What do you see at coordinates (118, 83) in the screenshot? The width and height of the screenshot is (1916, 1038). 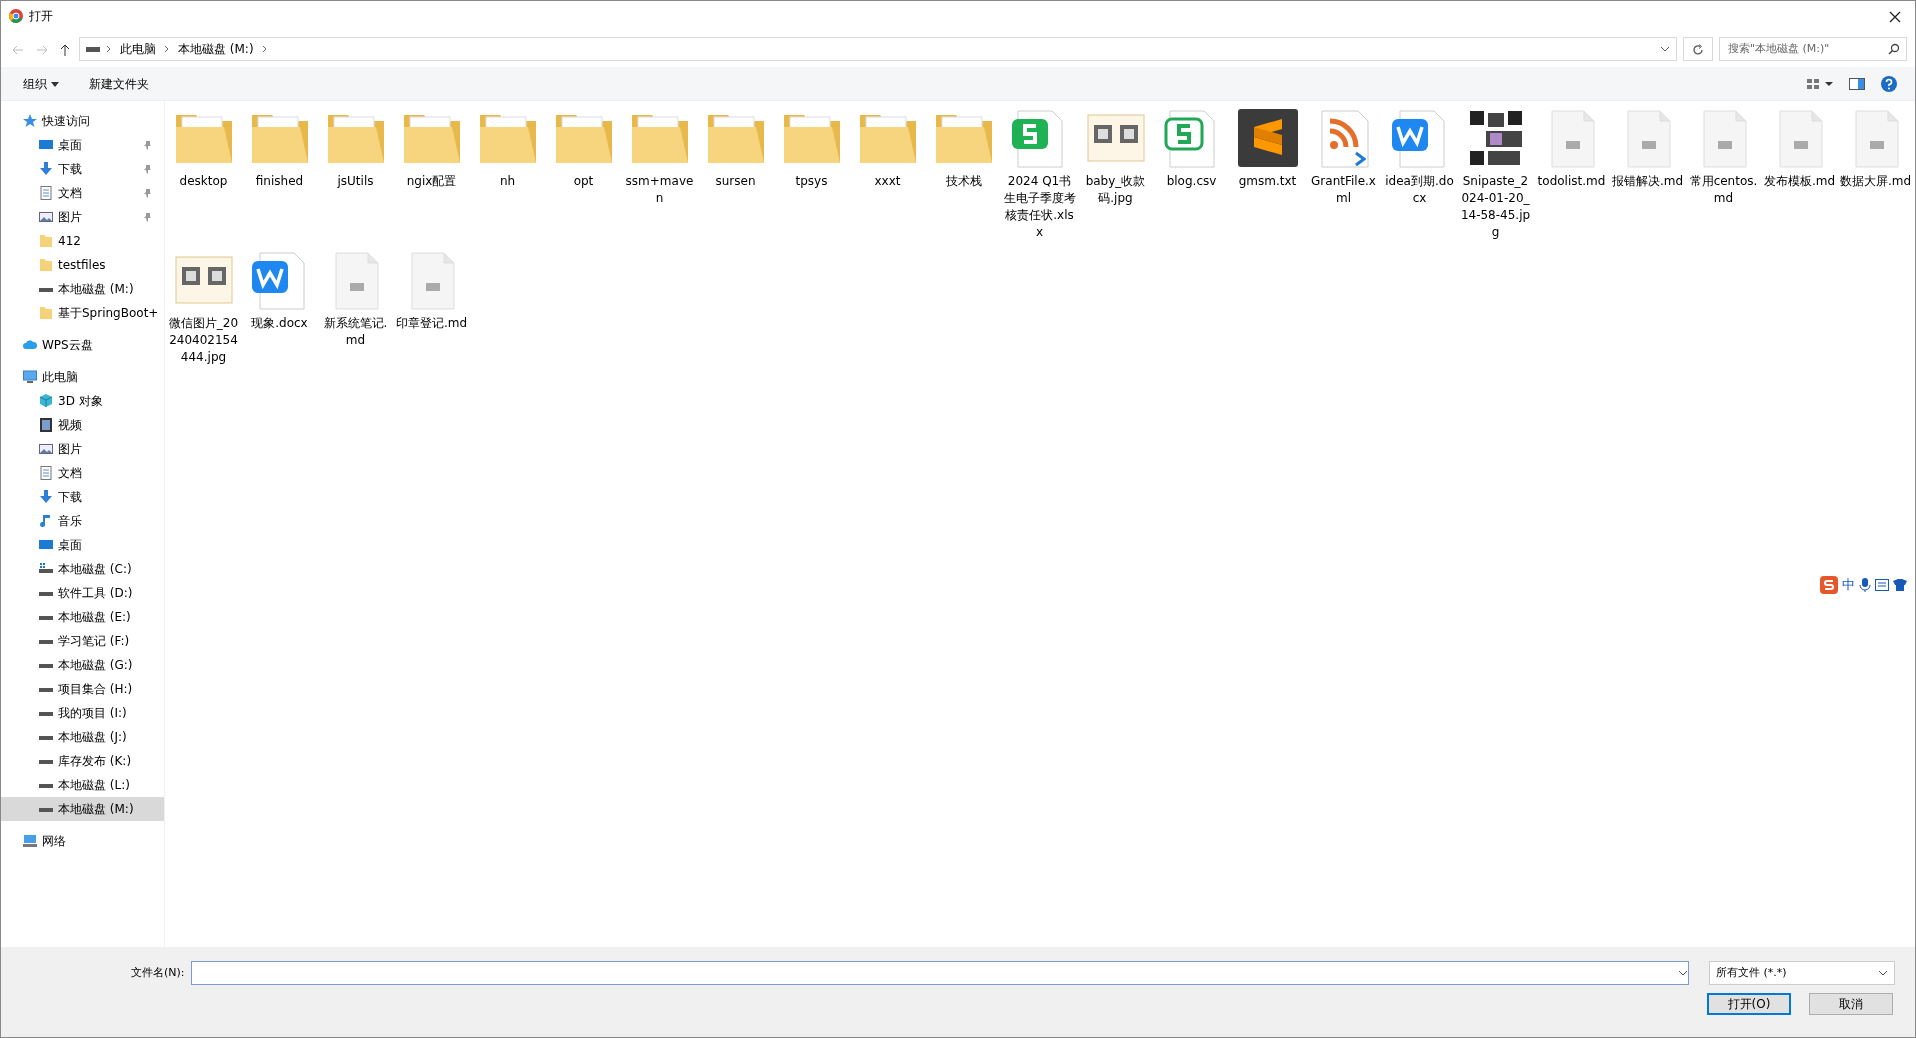 I see `new-folder-button: 新建文件夹` at bounding box center [118, 83].